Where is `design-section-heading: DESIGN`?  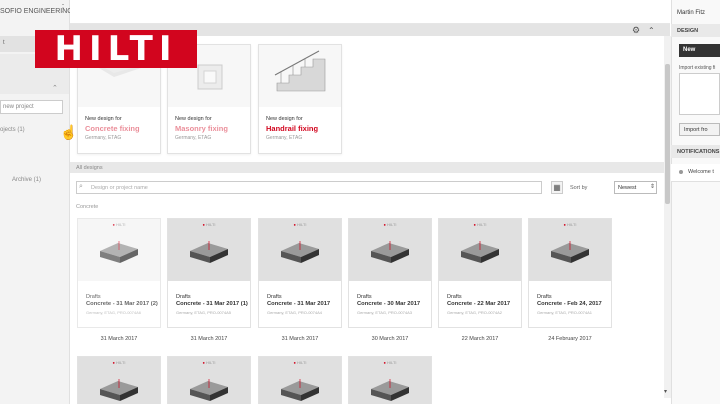
design-section-heading: DESIGN is located at coordinates (695, 30).